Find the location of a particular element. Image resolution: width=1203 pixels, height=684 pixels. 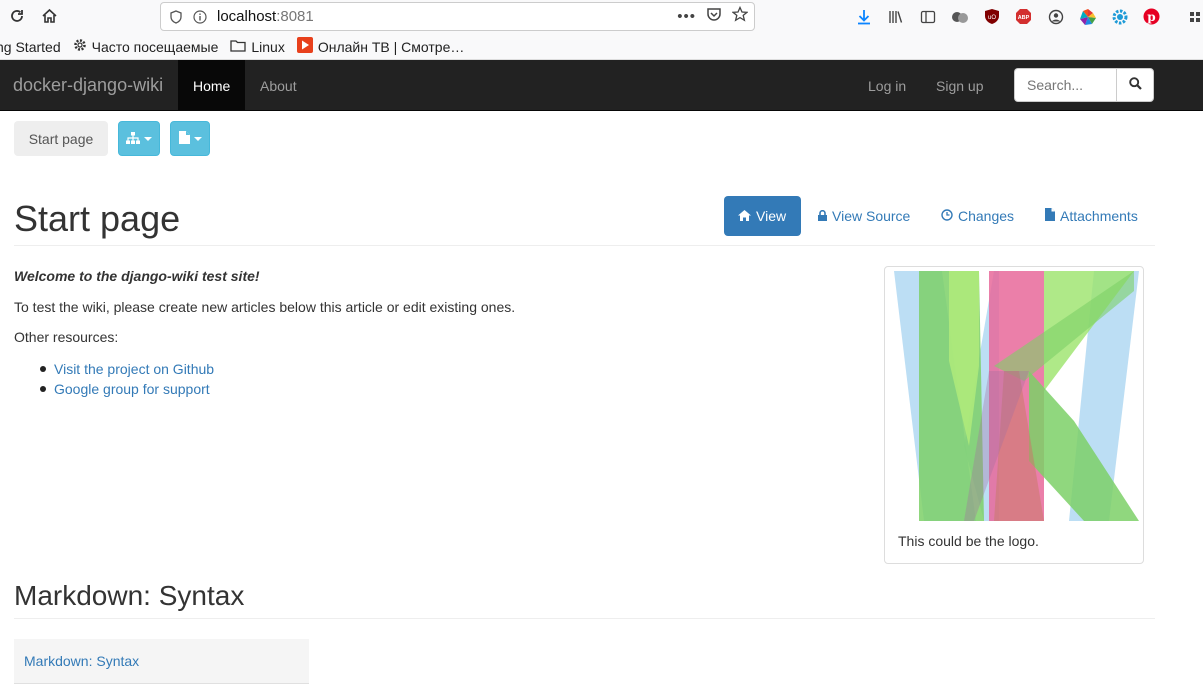

start-page-button: Start page is located at coordinates (61, 138).